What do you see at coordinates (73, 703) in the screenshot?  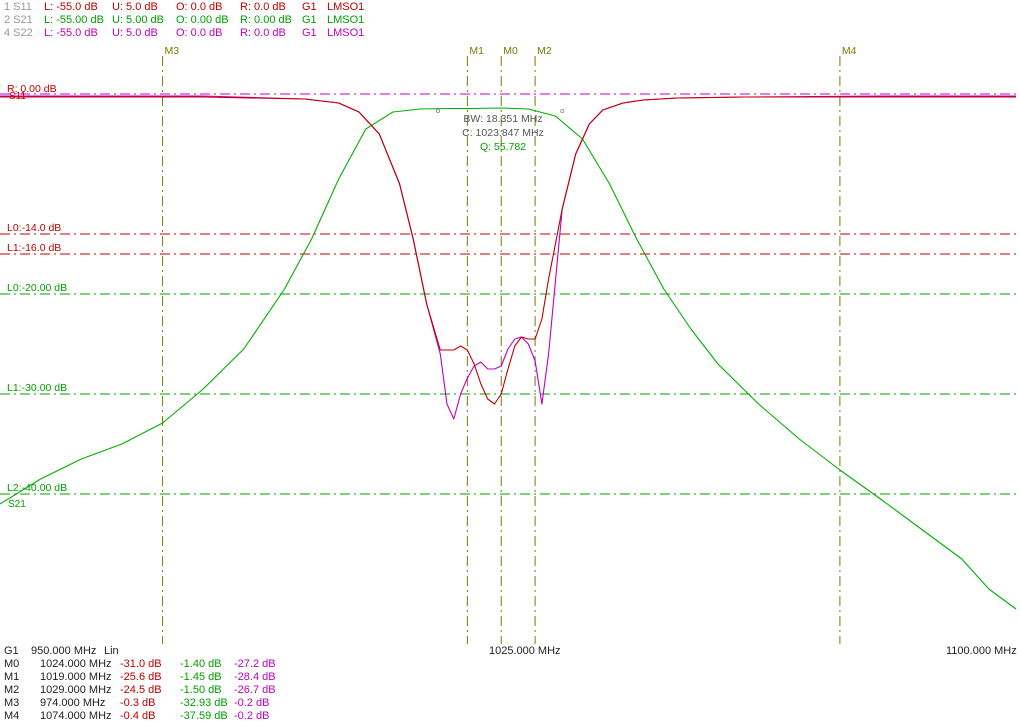 I see `marker-frequency: 974.000 MHz` at bounding box center [73, 703].